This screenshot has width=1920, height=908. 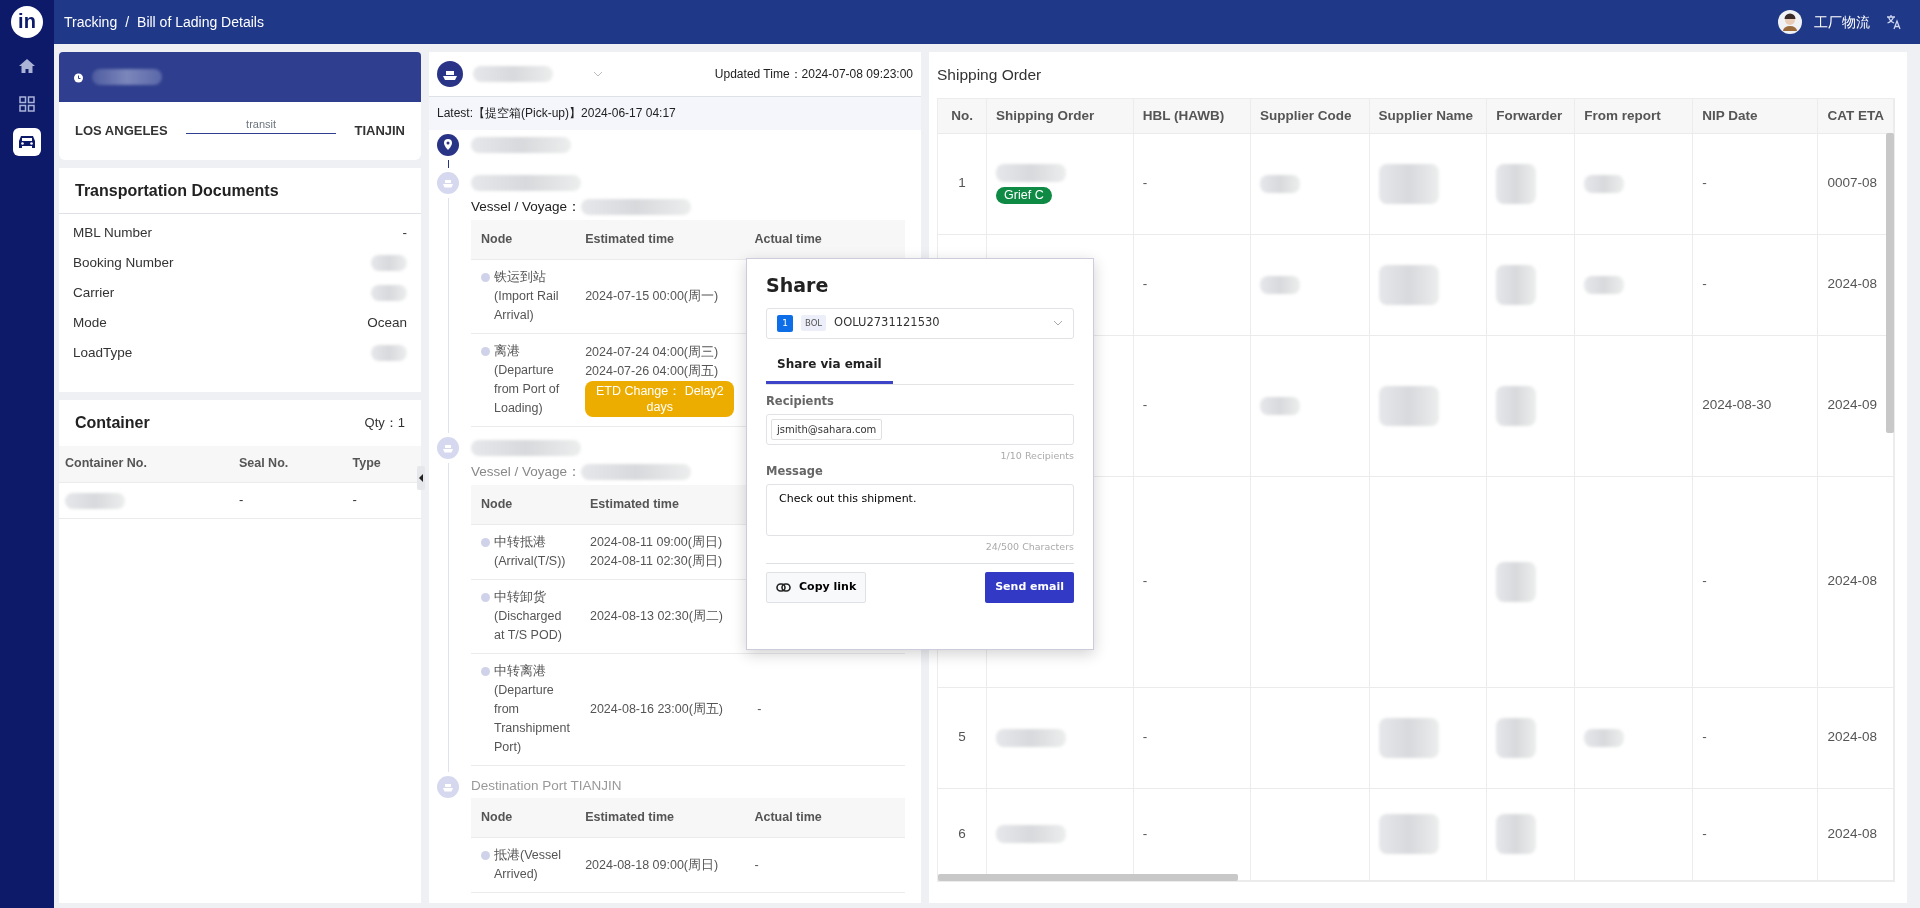 I want to click on row-number: 5, so click(x=962, y=737).